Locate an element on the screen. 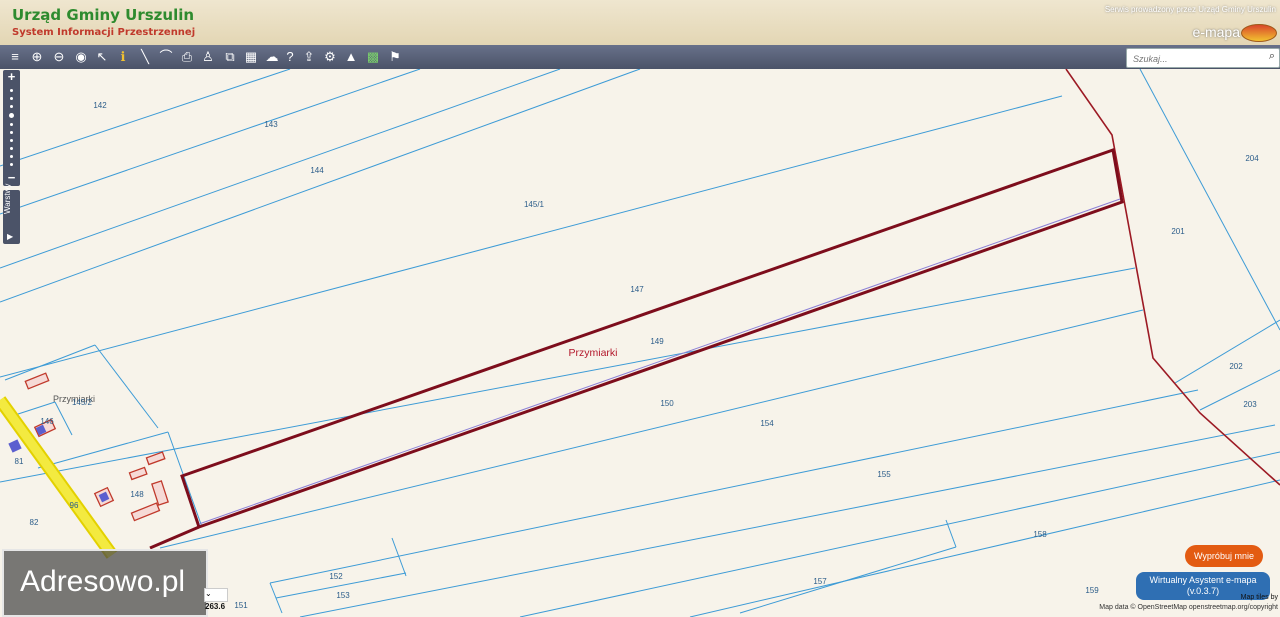 The width and height of the screenshot is (1280, 617). coordinates-icon: ⧉ is located at coordinates (230, 57).